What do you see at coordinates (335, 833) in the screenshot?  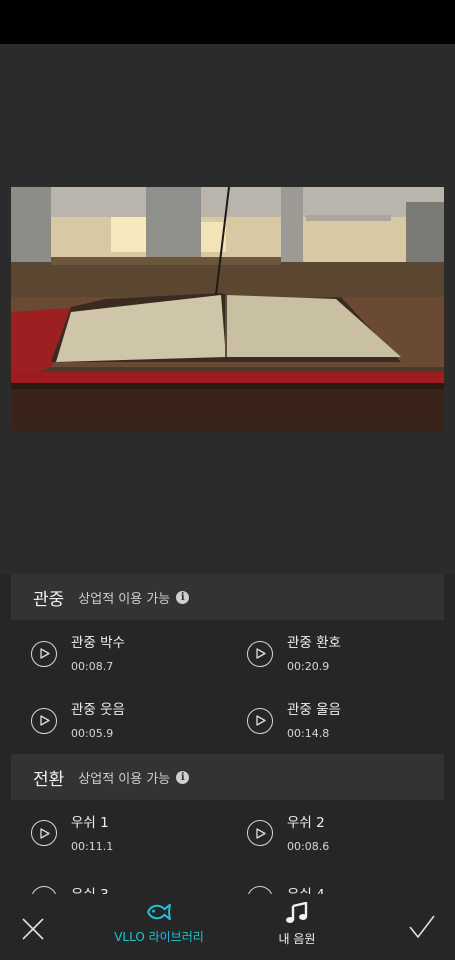 I see `sound-item: 우쉬 2 00:08.6` at bounding box center [335, 833].